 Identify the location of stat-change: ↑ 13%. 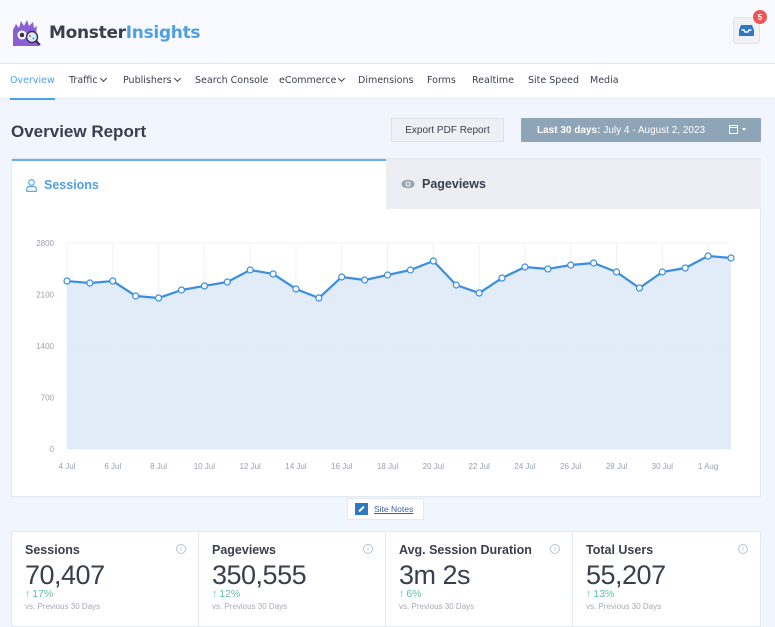
(600, 594).